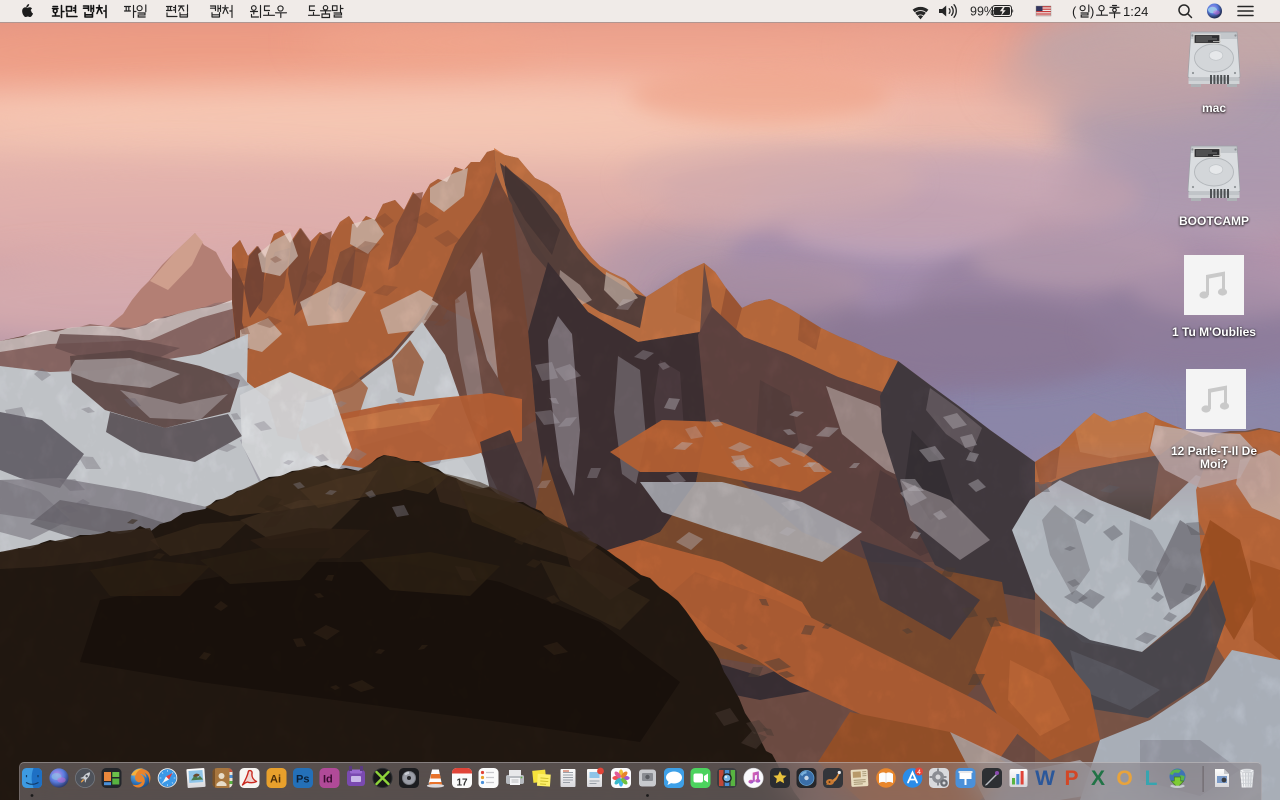 The image size is (1280, 805). I want to click on svg-text: 4, so click(919, 772).